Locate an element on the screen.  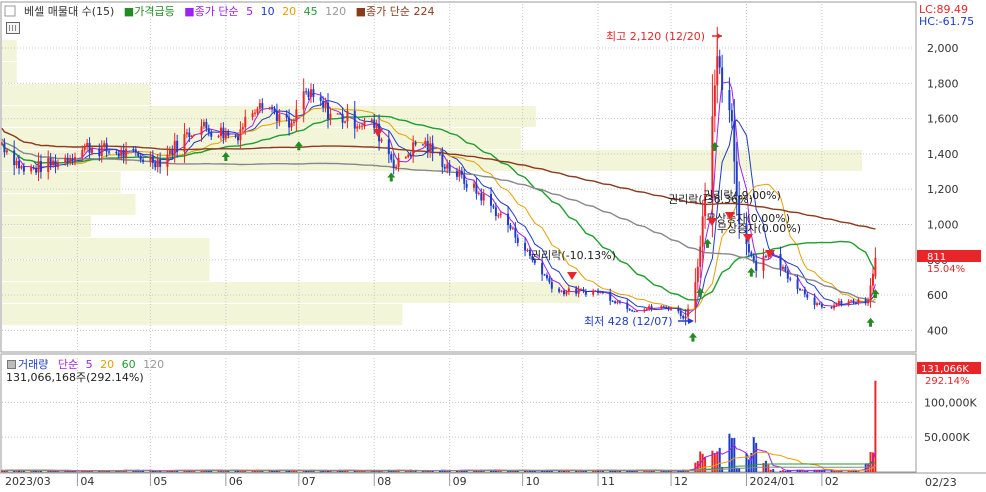
x-tick-label: 08 is located at coordinates (384, 481).